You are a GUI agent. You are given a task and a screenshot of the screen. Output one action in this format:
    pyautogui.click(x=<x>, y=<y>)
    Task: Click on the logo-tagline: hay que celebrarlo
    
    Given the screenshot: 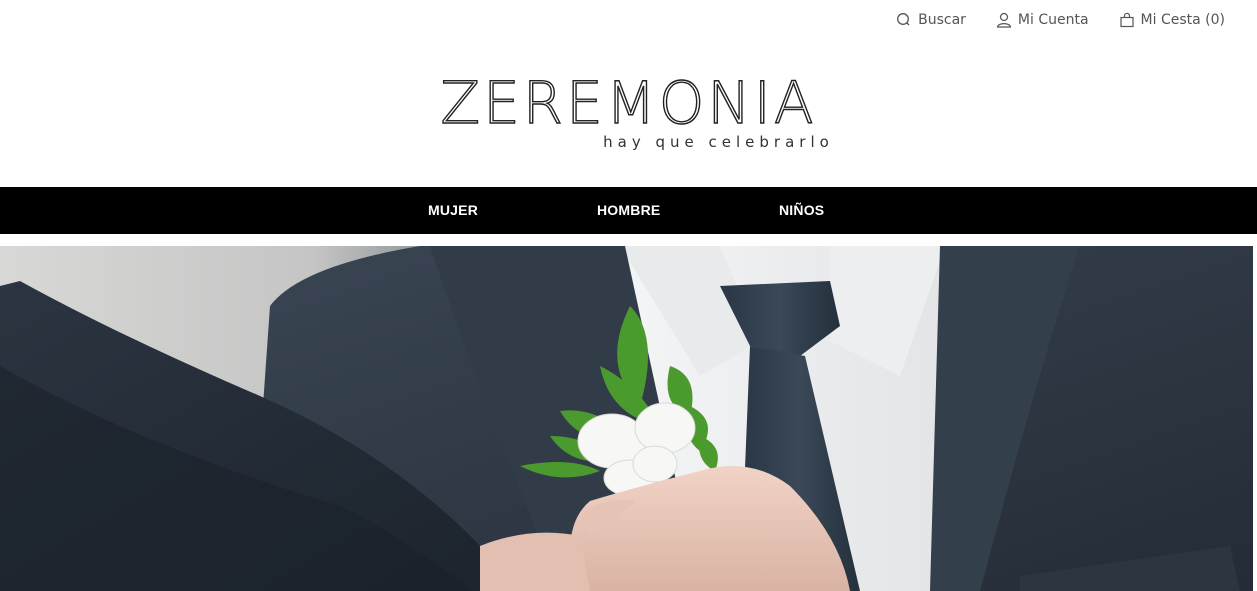 What is the action you would take?
    pyautogui.click(x=718, y=142)
    